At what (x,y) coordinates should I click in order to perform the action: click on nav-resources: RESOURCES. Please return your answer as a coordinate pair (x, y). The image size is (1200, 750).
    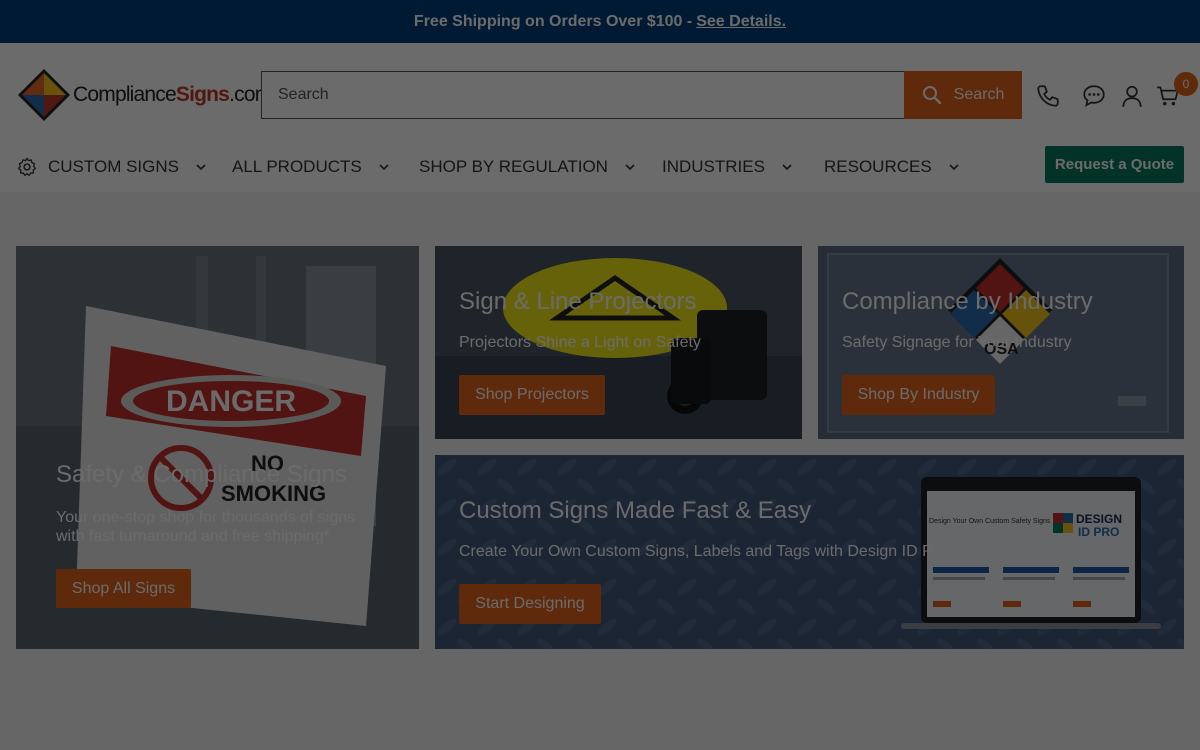
    Looking at the image, I should click on (892, 167).